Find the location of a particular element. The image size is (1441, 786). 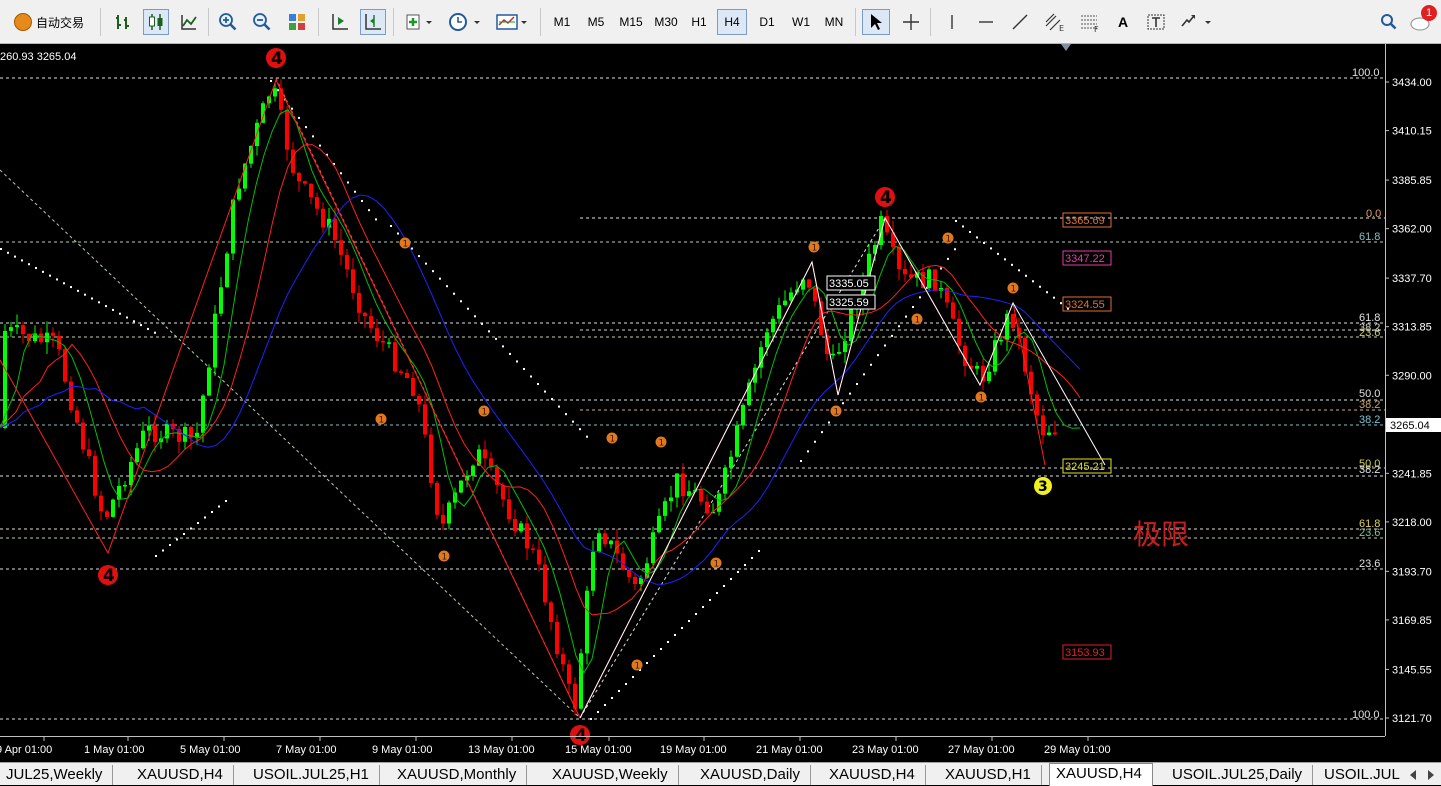

horizontal-line-tool-button is located at coordinates (986, 22).